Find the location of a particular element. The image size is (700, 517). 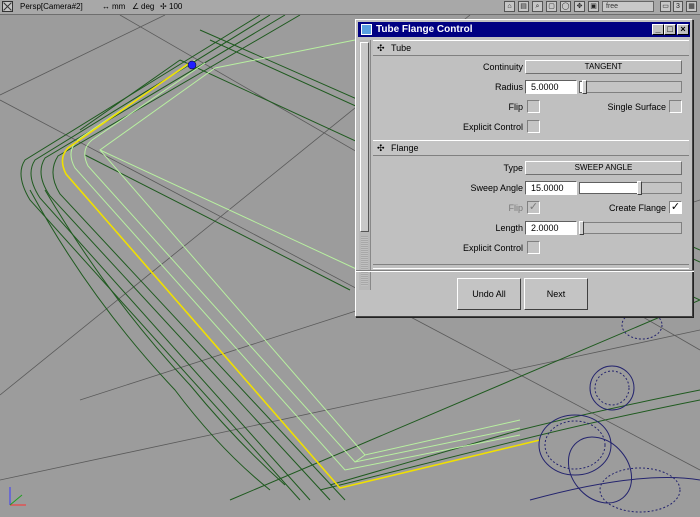

radius-slider-track is located at coordinates (633, 87).